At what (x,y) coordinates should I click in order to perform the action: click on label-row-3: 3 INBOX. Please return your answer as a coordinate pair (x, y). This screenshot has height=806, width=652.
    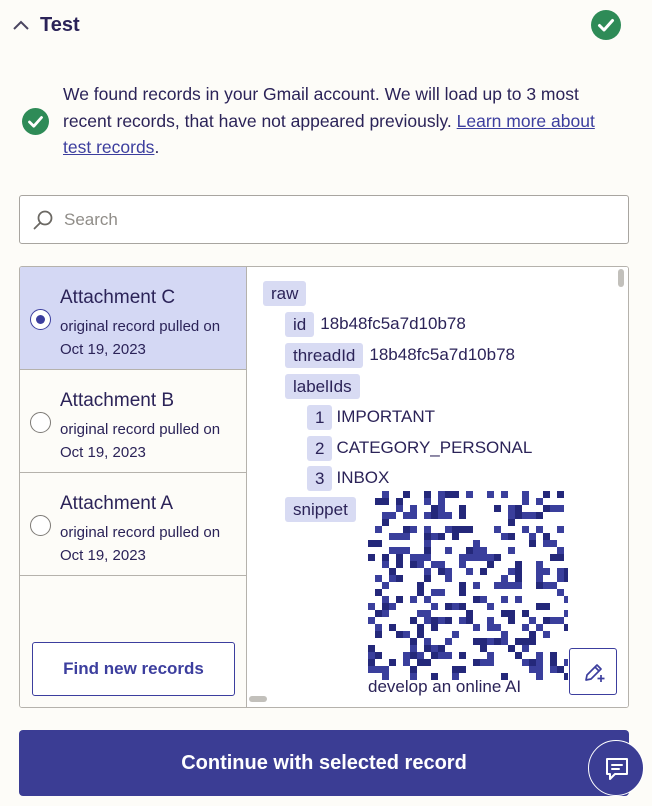
    Looking at the image, I should click on (348, 478).